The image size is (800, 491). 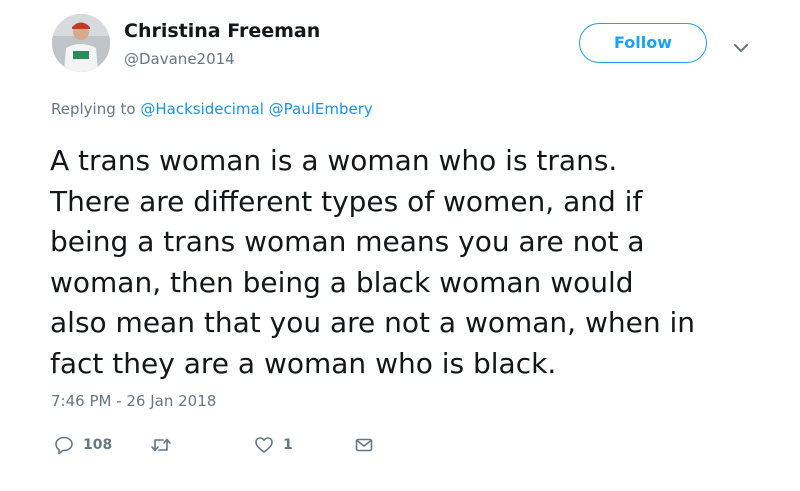 I want to click on direct-message-icon, so click(x=364, y=445).